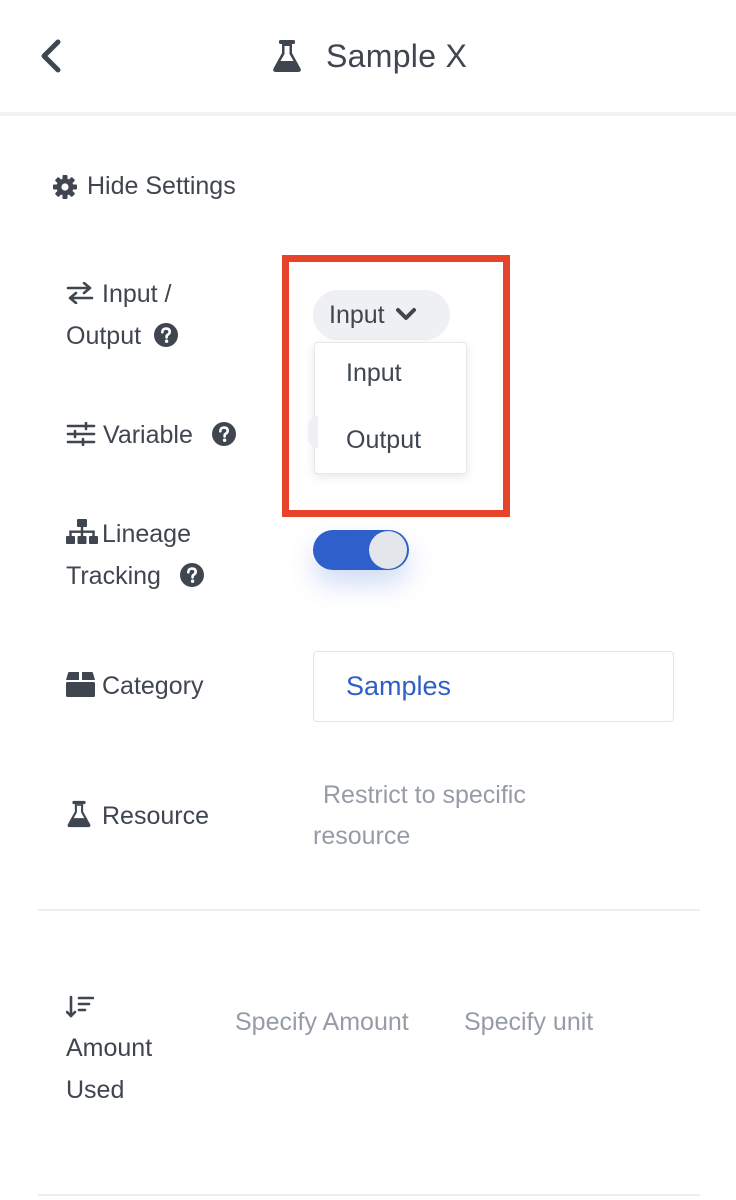 The width and height of the screenshot is (736, 1200). What do you see at coordinates (390, 408) in the screenshot?
I see `input-output-dropdown-menu: Input Output` at bounding box center [390, 408].